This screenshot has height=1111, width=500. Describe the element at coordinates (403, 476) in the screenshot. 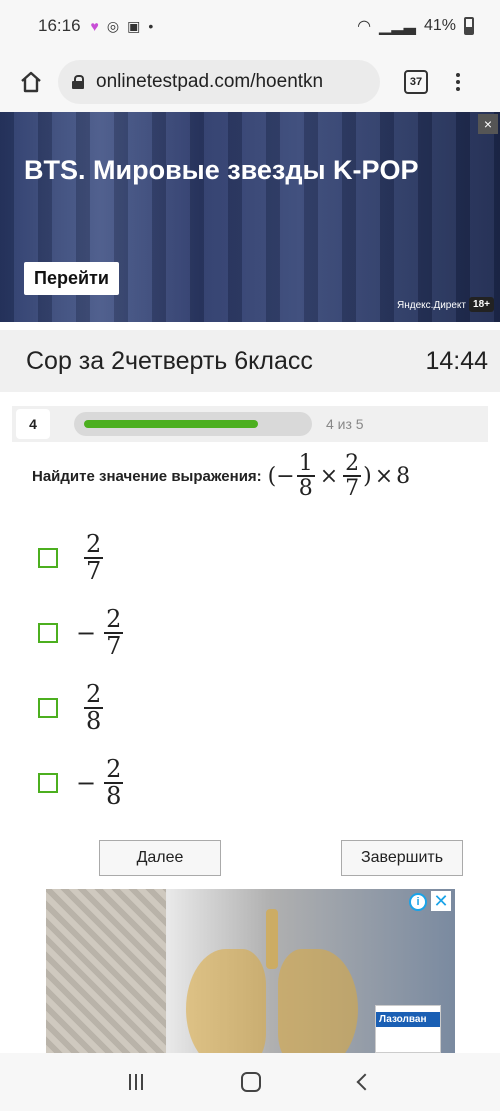

I see `expr-last: 8` at that location.